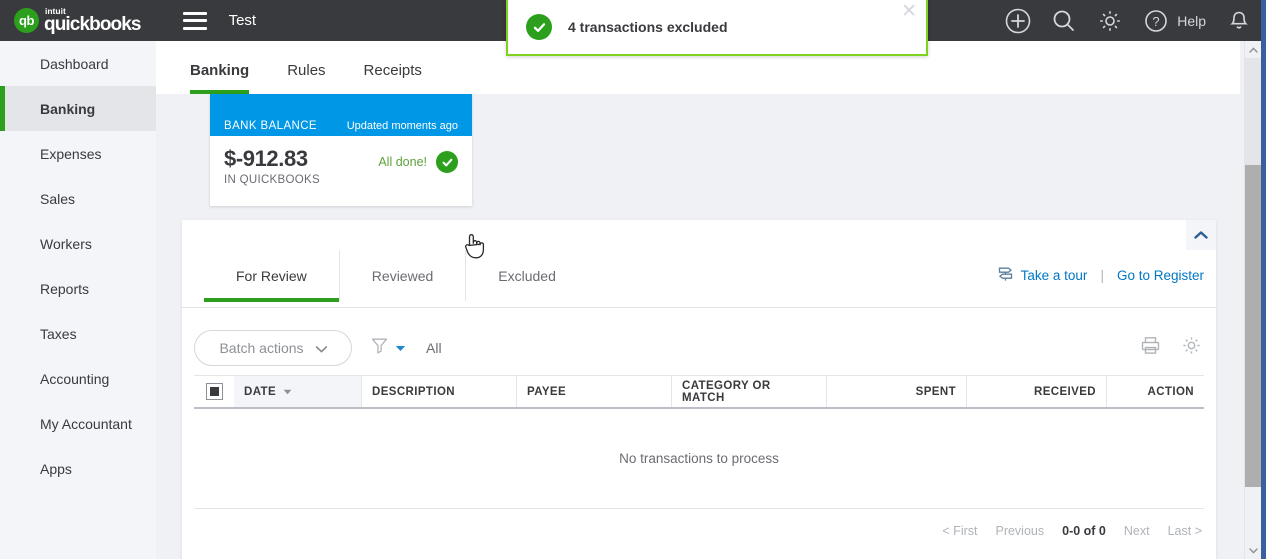 This screenshot has width=1266, height=559. Describe the element at coordinates (306, 67) in the screenshot. I see `tab-rules: Rules` at that location.